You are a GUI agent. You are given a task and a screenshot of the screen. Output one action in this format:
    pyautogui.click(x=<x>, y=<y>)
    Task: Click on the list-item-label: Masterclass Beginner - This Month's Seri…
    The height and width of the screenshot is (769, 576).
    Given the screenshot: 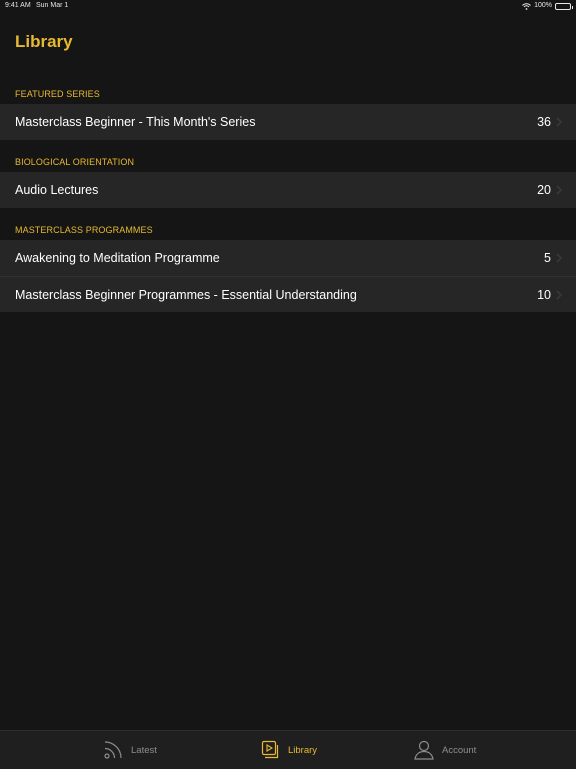 What is the action you would take?
    pyautogui.click(x=135, y=122)
    